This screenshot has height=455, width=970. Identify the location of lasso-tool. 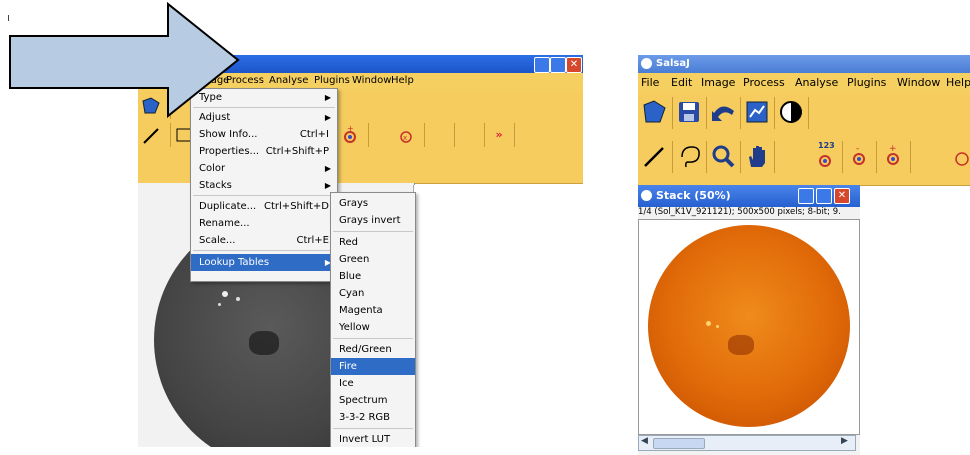
(690, 157).